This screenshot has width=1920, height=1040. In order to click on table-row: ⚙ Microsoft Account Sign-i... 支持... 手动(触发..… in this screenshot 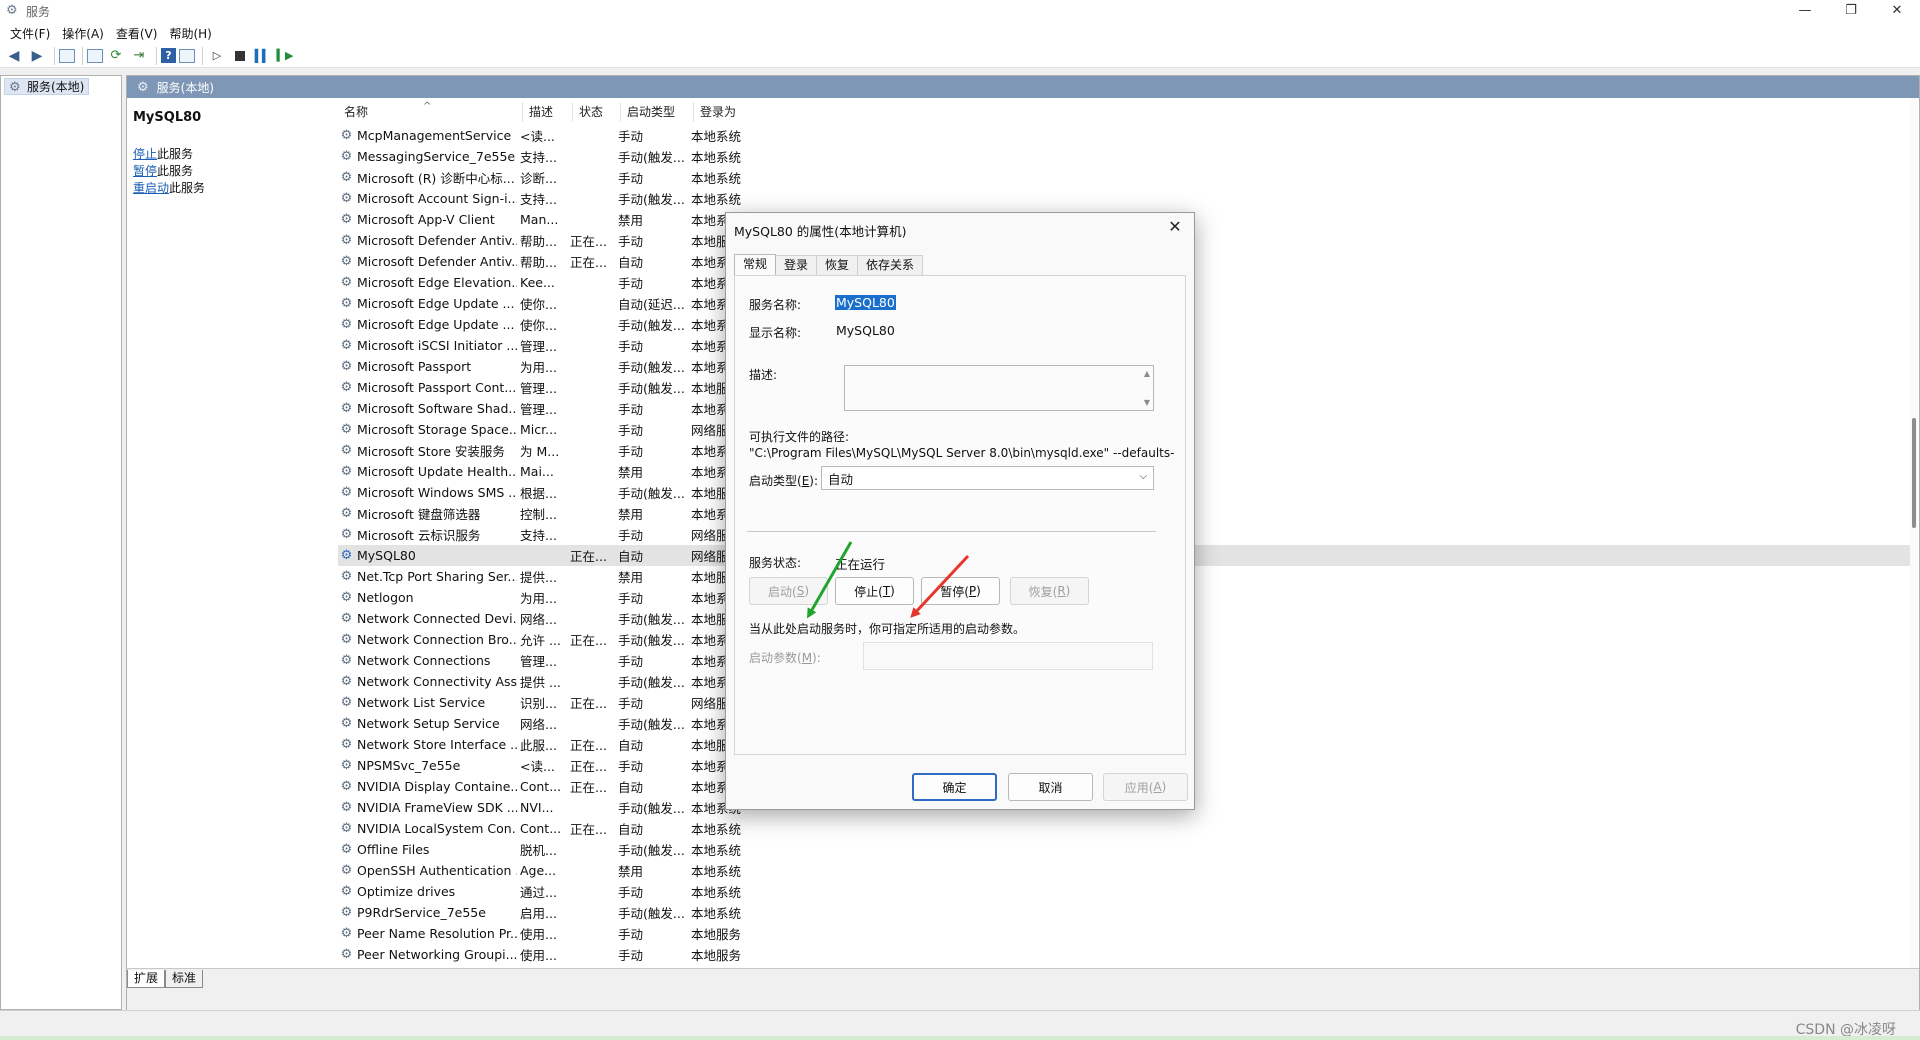, I will do `click(1128, 198)`.